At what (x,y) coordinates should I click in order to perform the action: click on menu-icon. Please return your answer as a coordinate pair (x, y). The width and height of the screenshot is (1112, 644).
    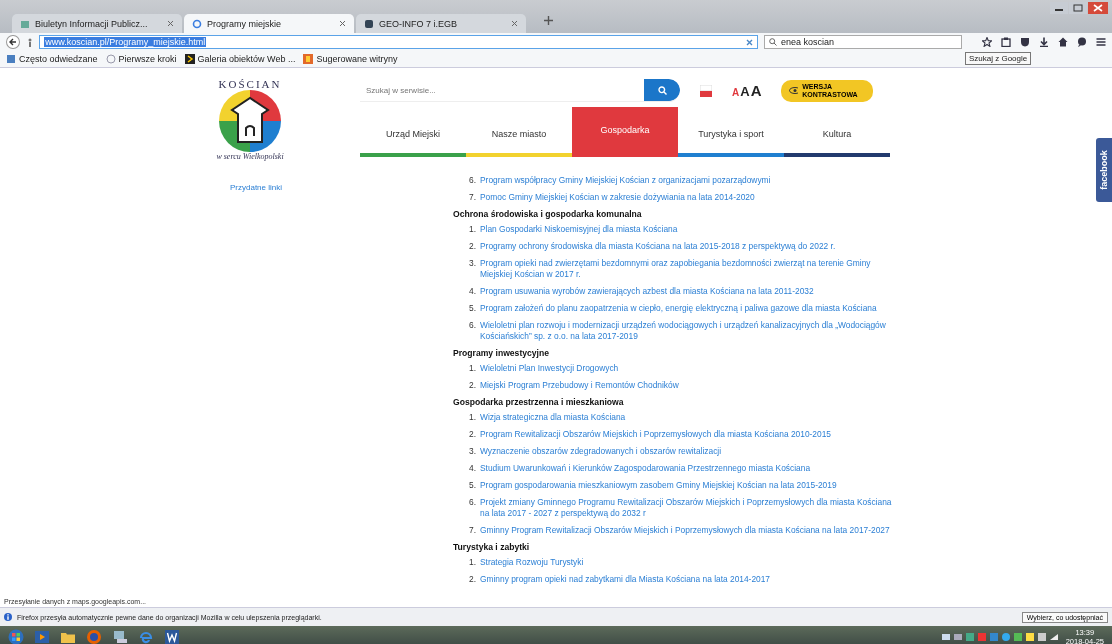
    Looking at the image, I should click on (1101, 42).